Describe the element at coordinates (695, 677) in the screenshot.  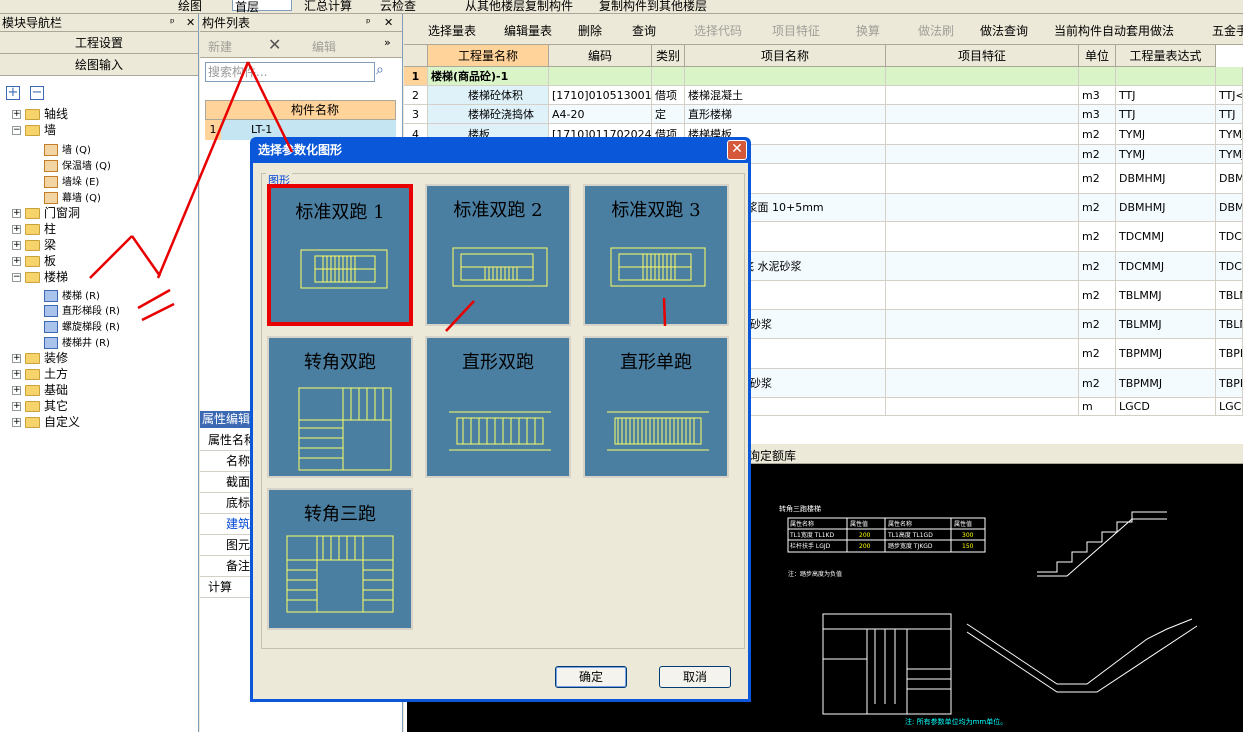
I see `cancel-button: 取消` at that location.